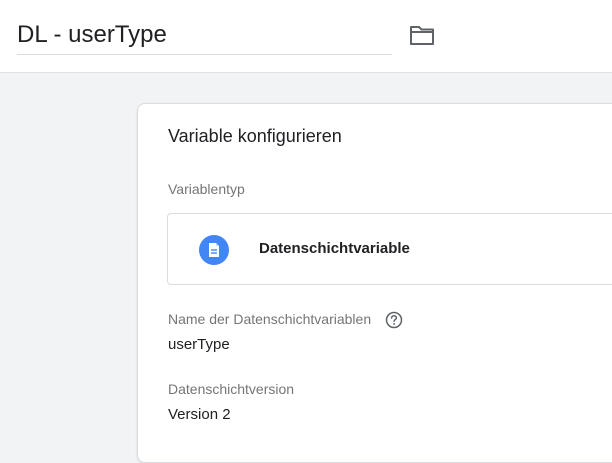  Describe the element at coordinates (206, 189) in the screenshot. I see `variable-type-label: Variablentyp` at that location.